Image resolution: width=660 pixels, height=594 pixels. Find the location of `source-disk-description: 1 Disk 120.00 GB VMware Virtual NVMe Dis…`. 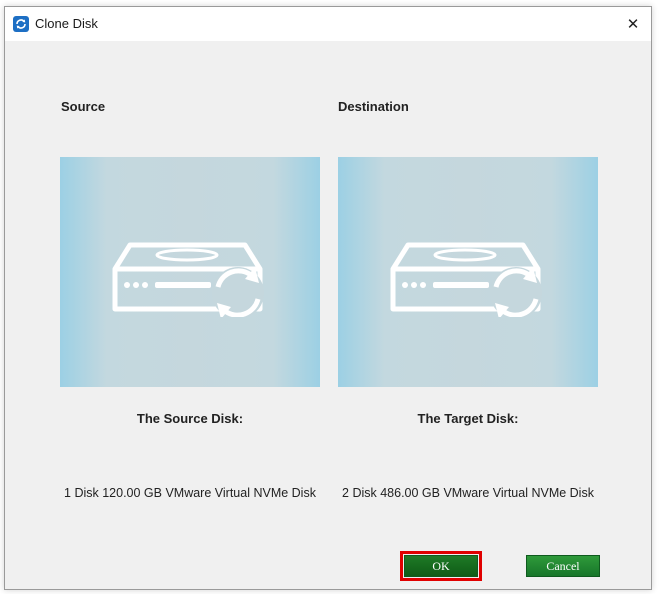

source-disk-description: 1 Disk 120.00 GB VMware Virtual NVMe Dis… is located at coordinates (190, 493).